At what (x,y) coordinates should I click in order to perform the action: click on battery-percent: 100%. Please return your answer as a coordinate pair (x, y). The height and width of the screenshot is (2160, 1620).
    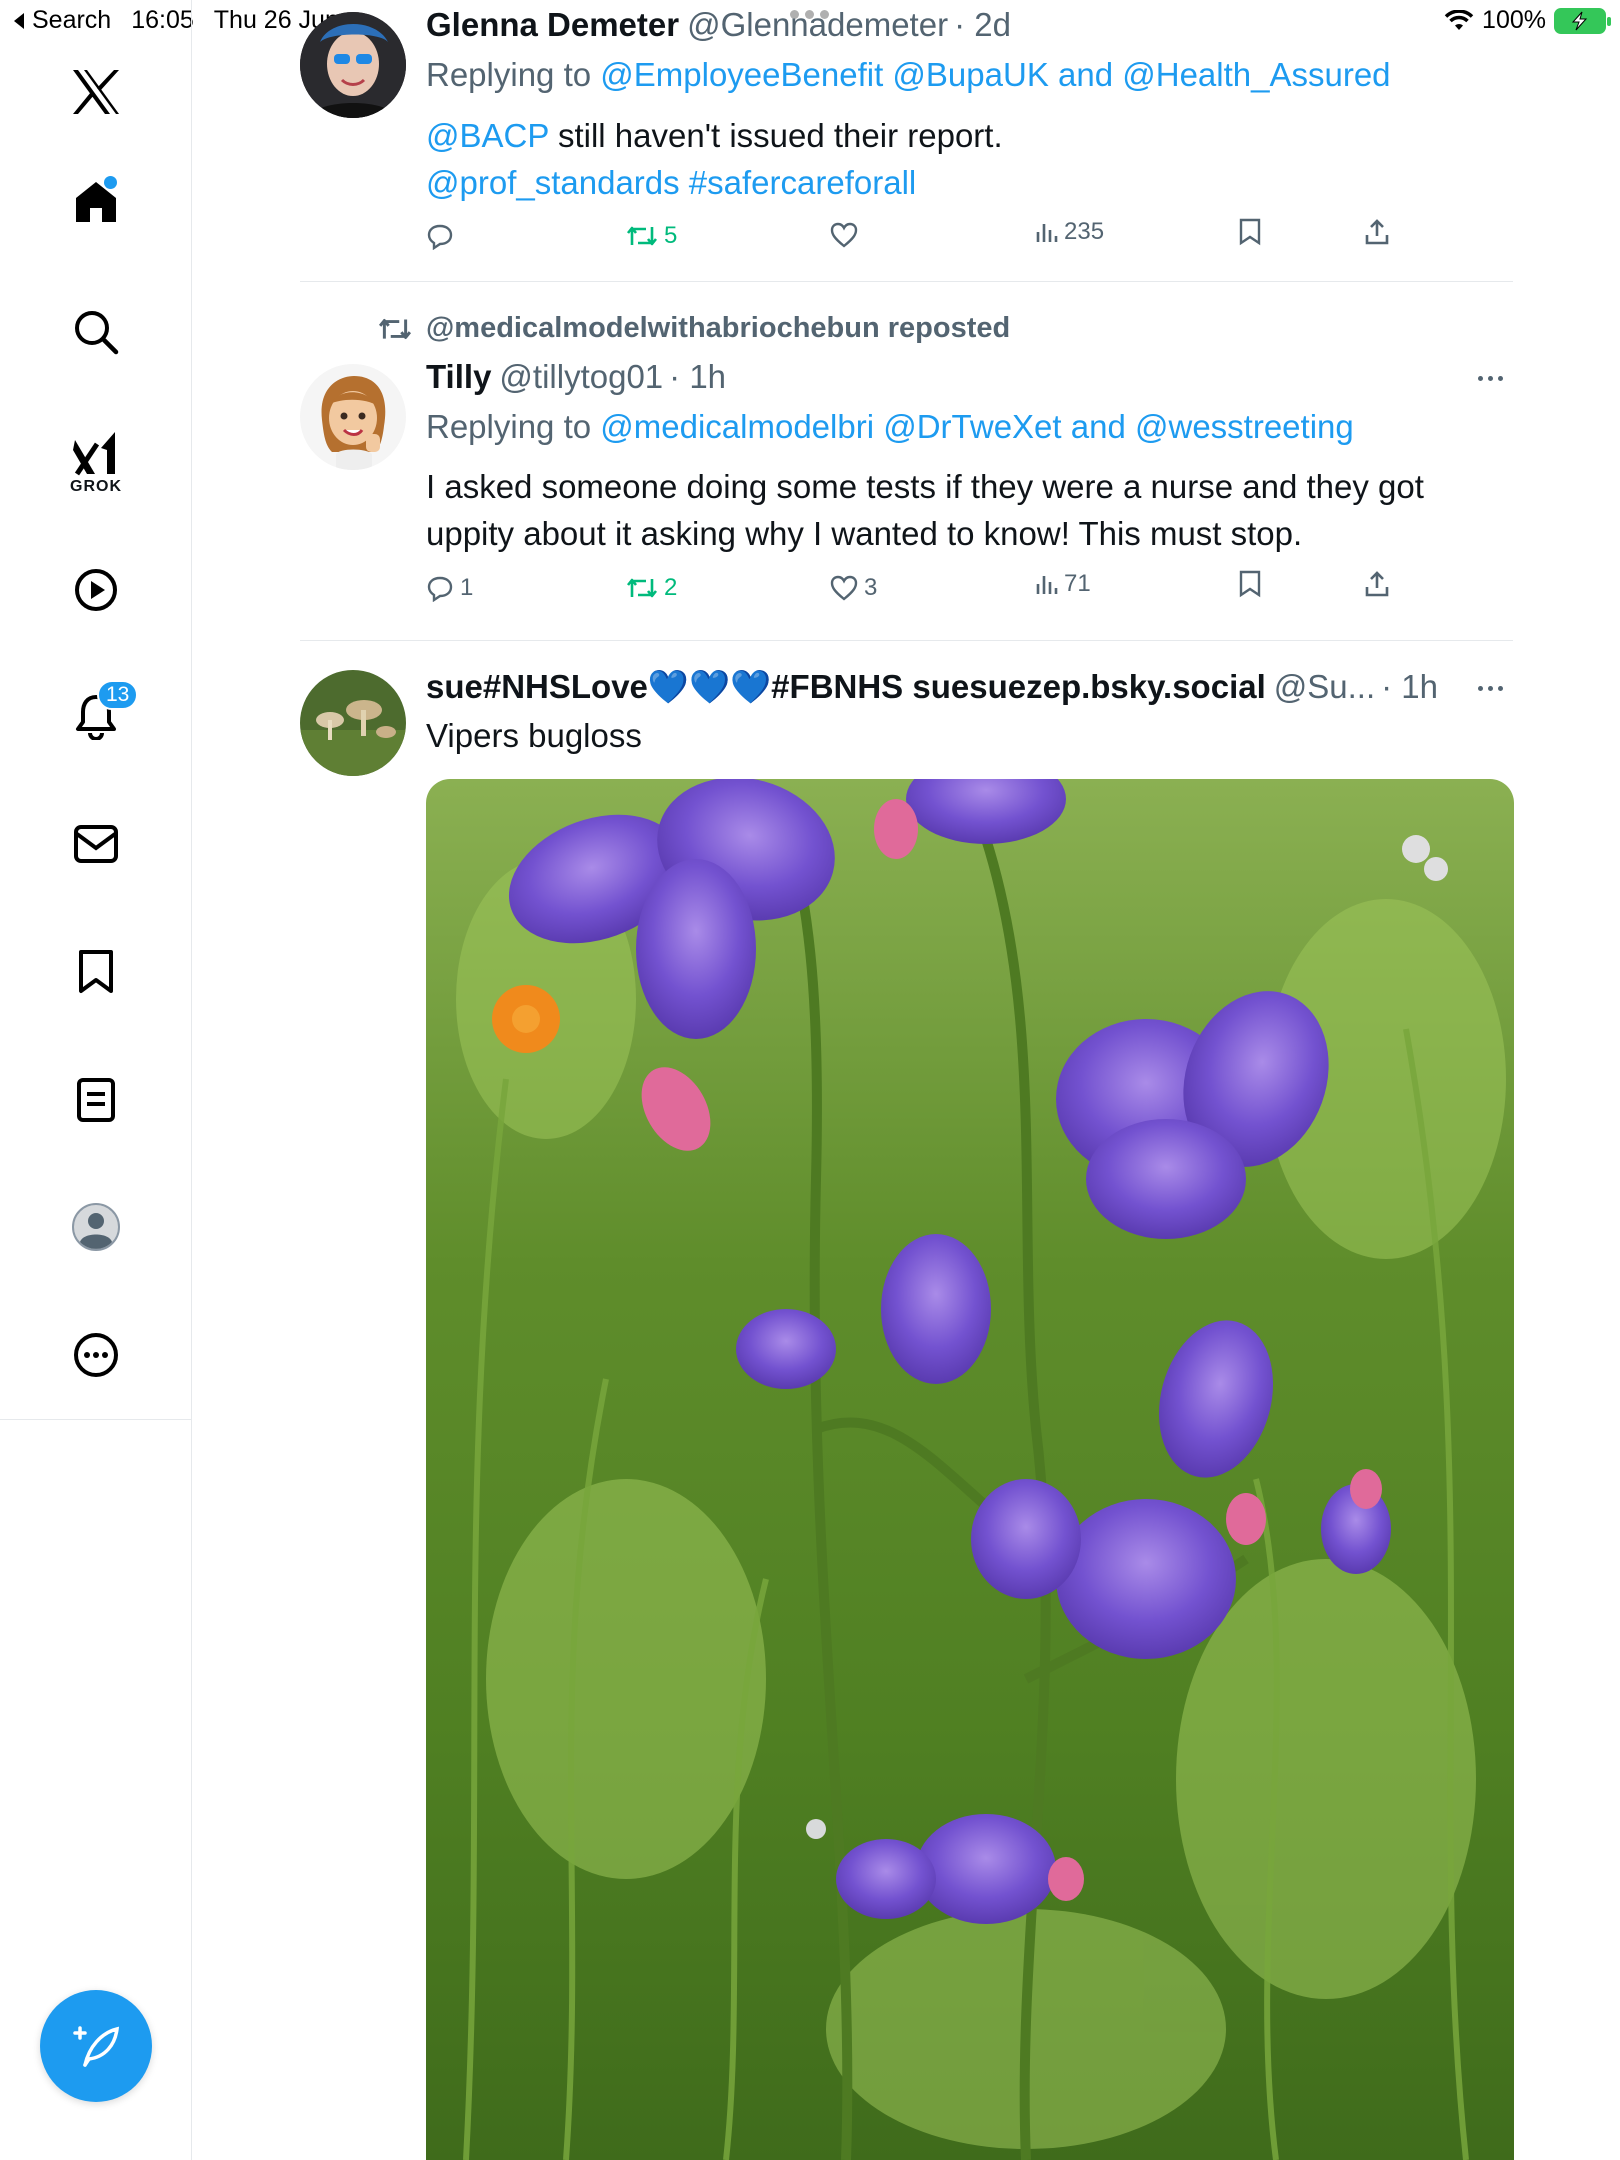
    Looking at the image, I should click on (1514, 20).